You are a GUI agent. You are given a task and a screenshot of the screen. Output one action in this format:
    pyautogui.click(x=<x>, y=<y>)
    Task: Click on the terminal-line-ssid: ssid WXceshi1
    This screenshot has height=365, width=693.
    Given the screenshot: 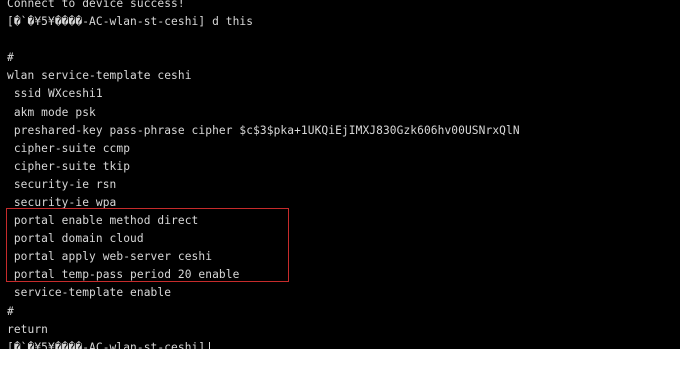 What is the action you would take?
    pyautogui.click(x=55, y=93)
    